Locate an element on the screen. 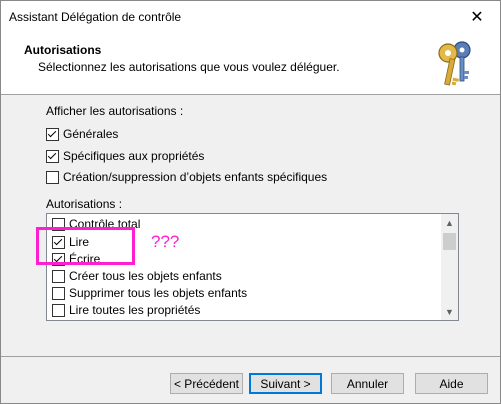 This screenshot has height=404, width=501. list-item-read-all-properties: Lire toutes les propriétés is located at coordinates (126, 310).